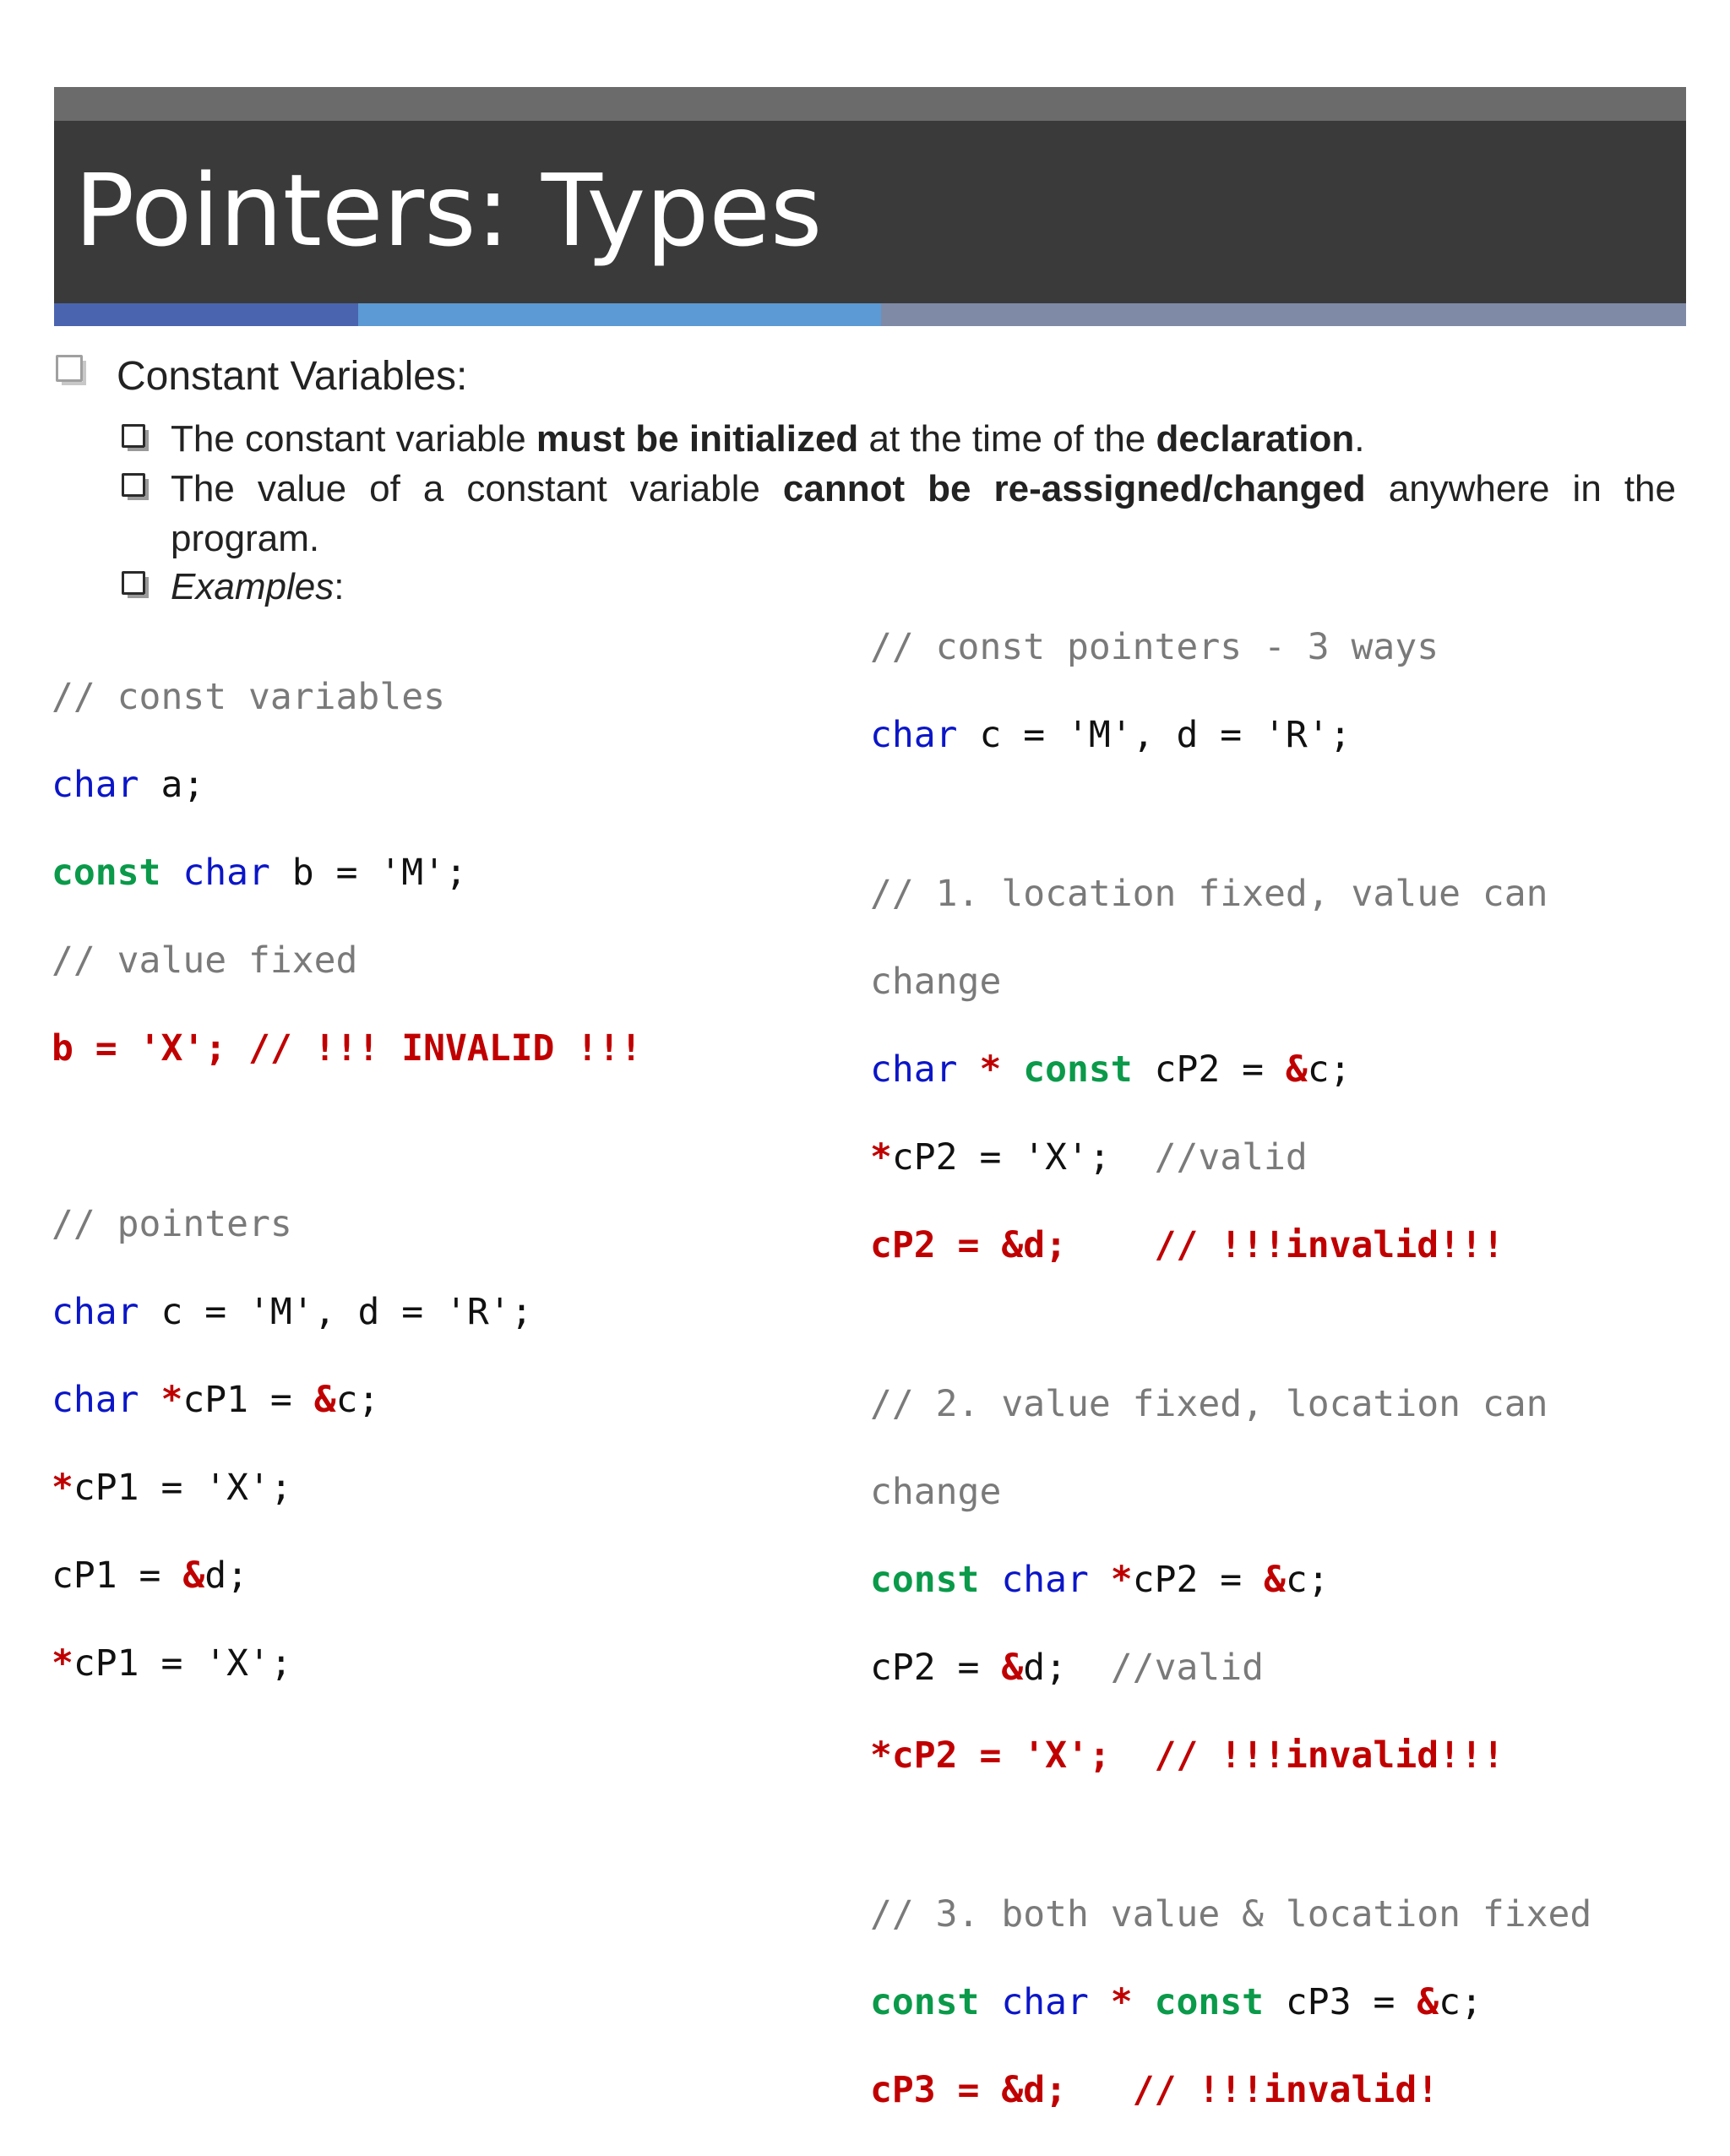 The width and height of the screenshot is (1730, 2156). Describe the element at coordinates (1067, 1668) in the screenshot. I see `code-line: cP2 = &d; //valid` at that location.